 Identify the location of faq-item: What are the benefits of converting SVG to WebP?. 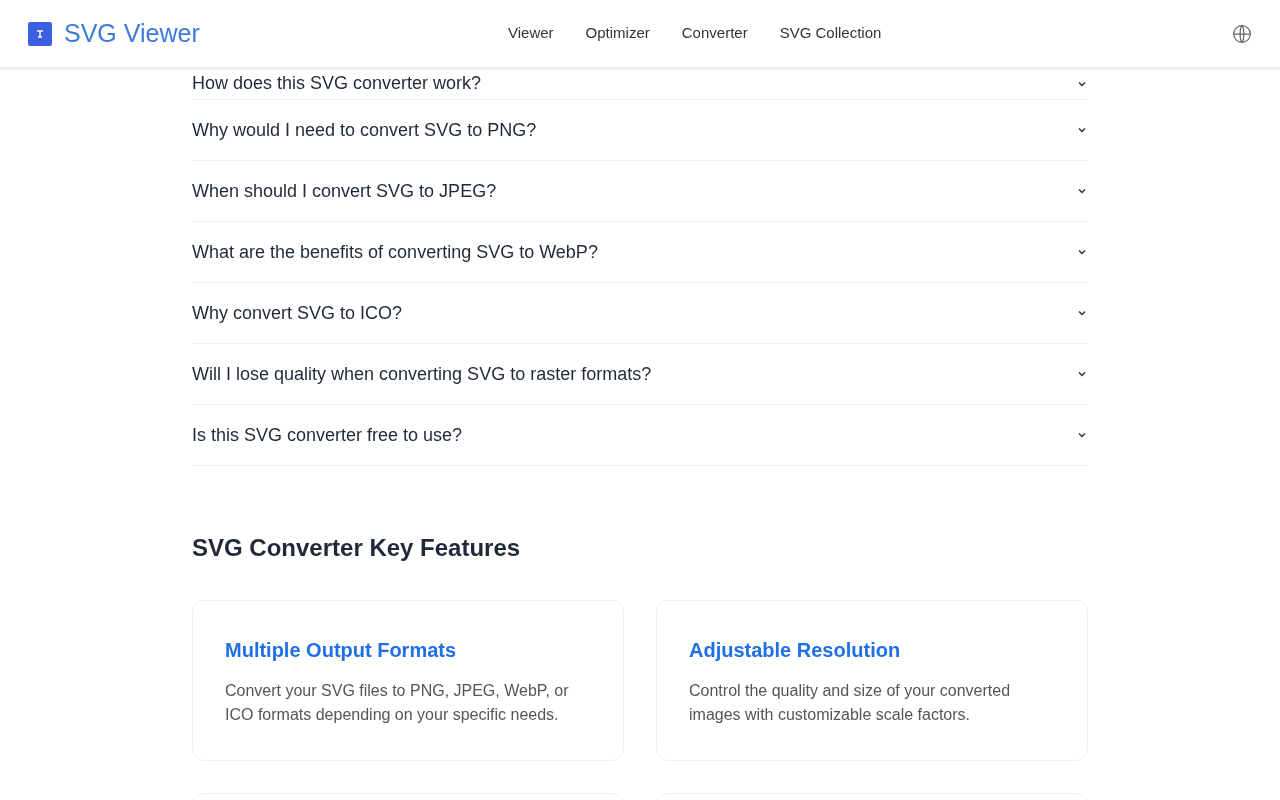
(640, 252).